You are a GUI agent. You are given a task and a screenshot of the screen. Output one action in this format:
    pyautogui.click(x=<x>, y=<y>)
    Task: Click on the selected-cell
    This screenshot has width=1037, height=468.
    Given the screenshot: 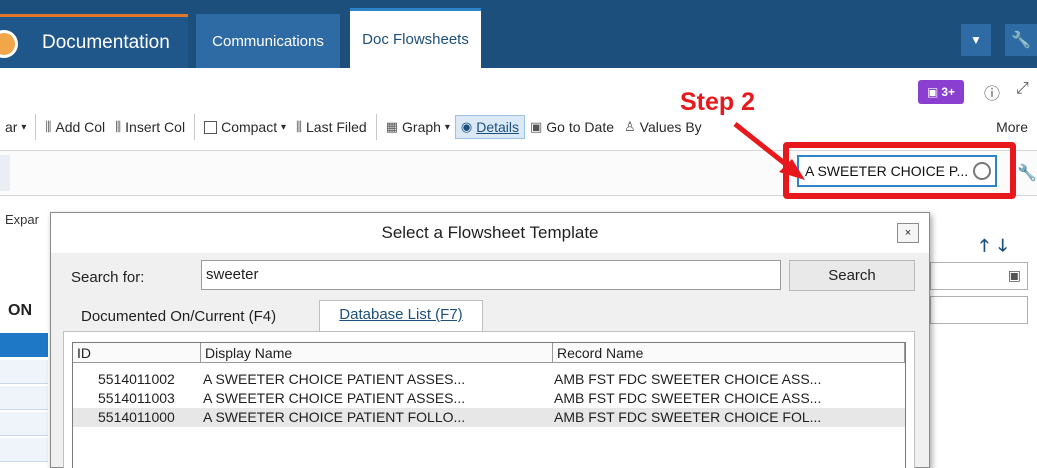 What is the action you would take?
    pyautogui.click(x=24, y=345)
    